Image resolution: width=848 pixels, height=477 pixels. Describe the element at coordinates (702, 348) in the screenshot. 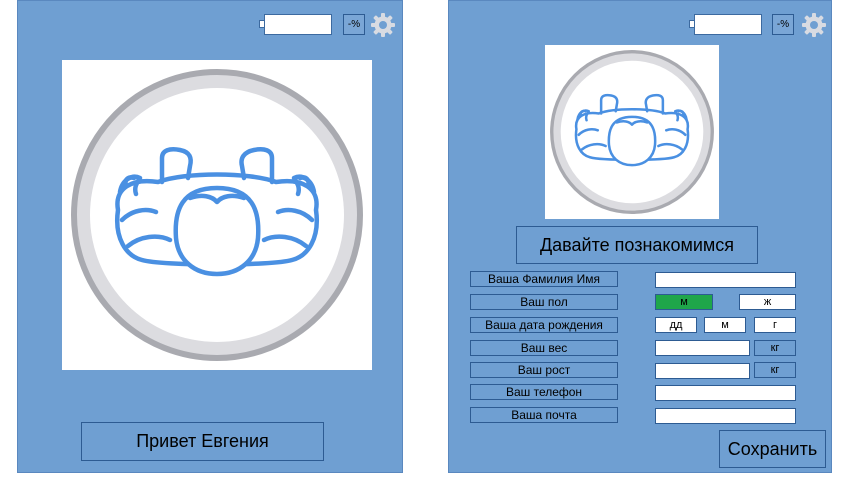

I see `weight-input` at that location.